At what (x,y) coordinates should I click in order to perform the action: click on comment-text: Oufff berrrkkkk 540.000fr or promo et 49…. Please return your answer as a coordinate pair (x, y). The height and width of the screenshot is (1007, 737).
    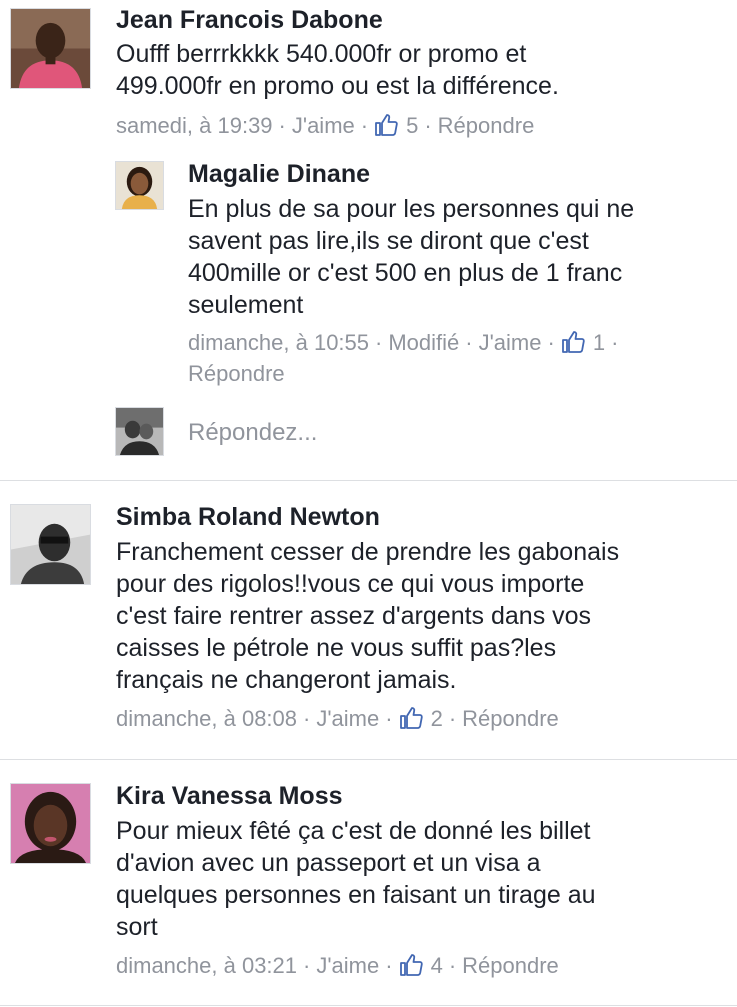
    Looking at the image, I should click on (337, 70).